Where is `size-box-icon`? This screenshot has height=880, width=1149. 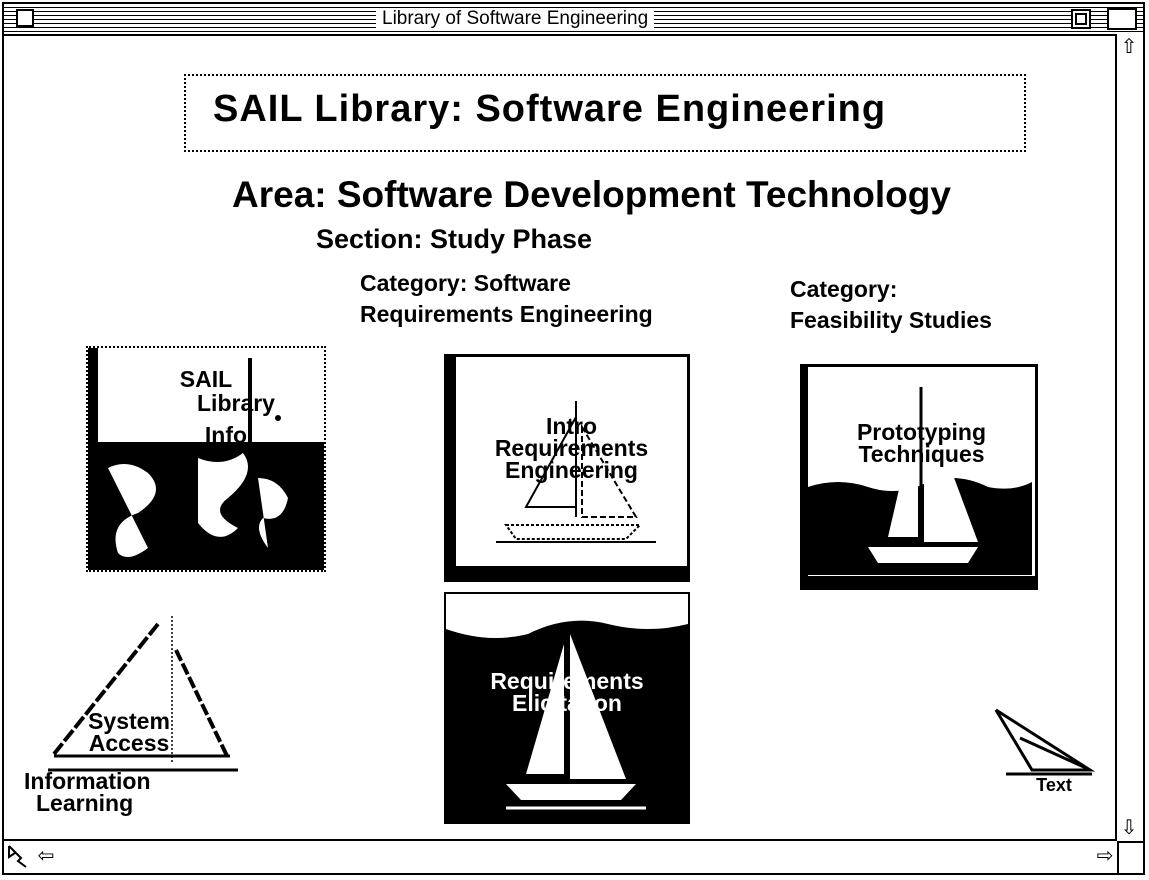
size-box-icon is located at coordinates (1130, 857).